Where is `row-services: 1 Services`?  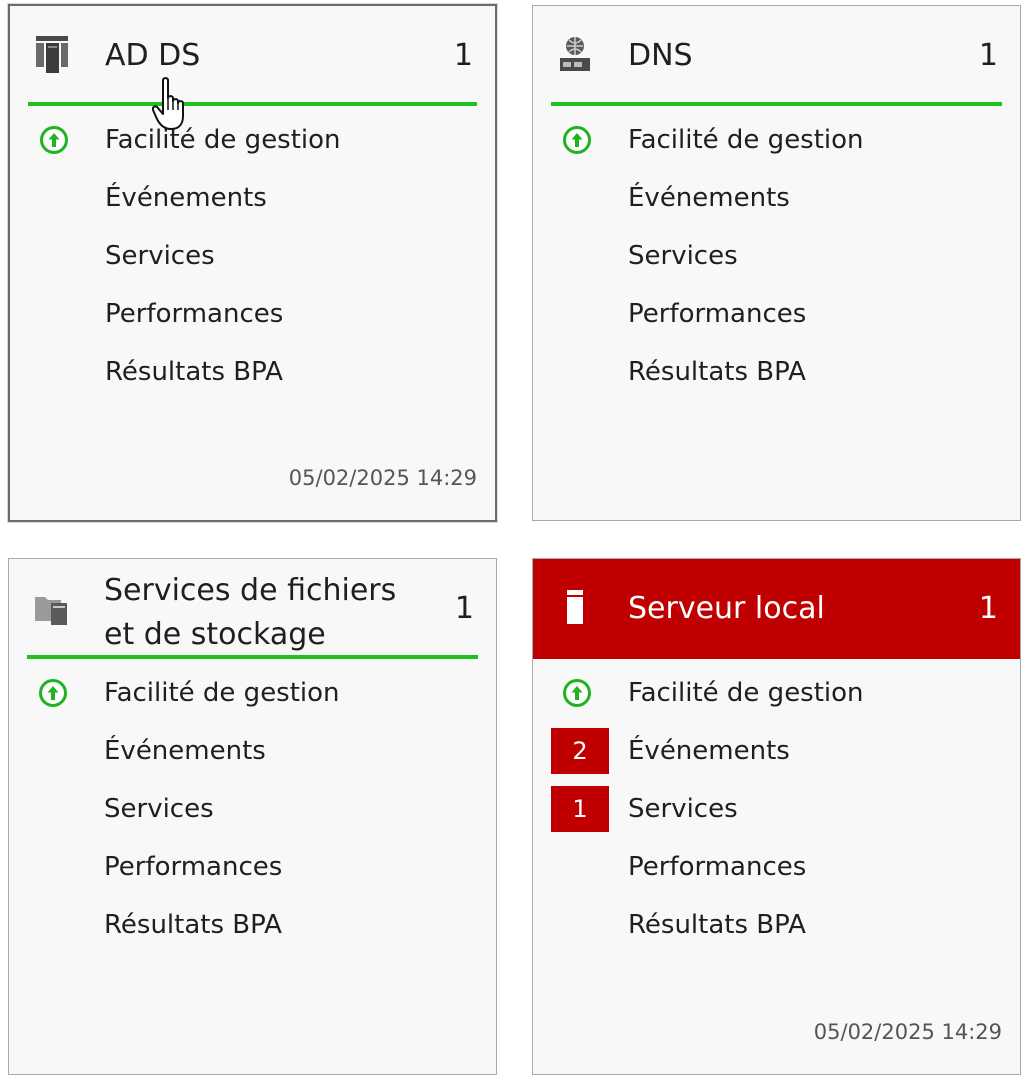 row-services: 1 Services is located at coordinates (776, 810).